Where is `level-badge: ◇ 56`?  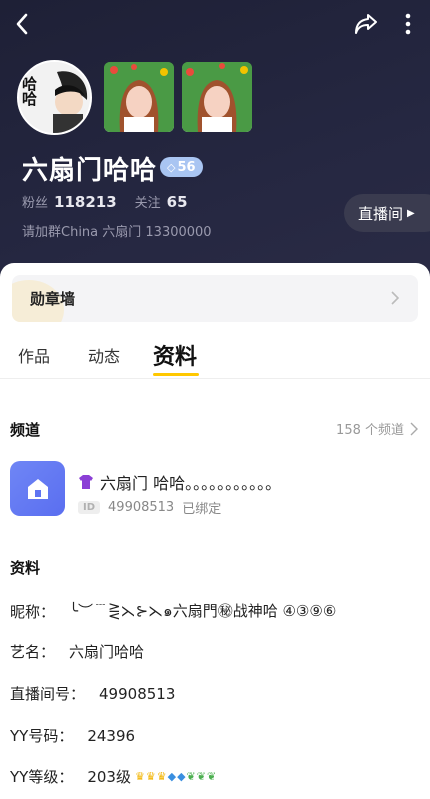 level-badge: ◇ 56 is located at coordinates (181, 167).